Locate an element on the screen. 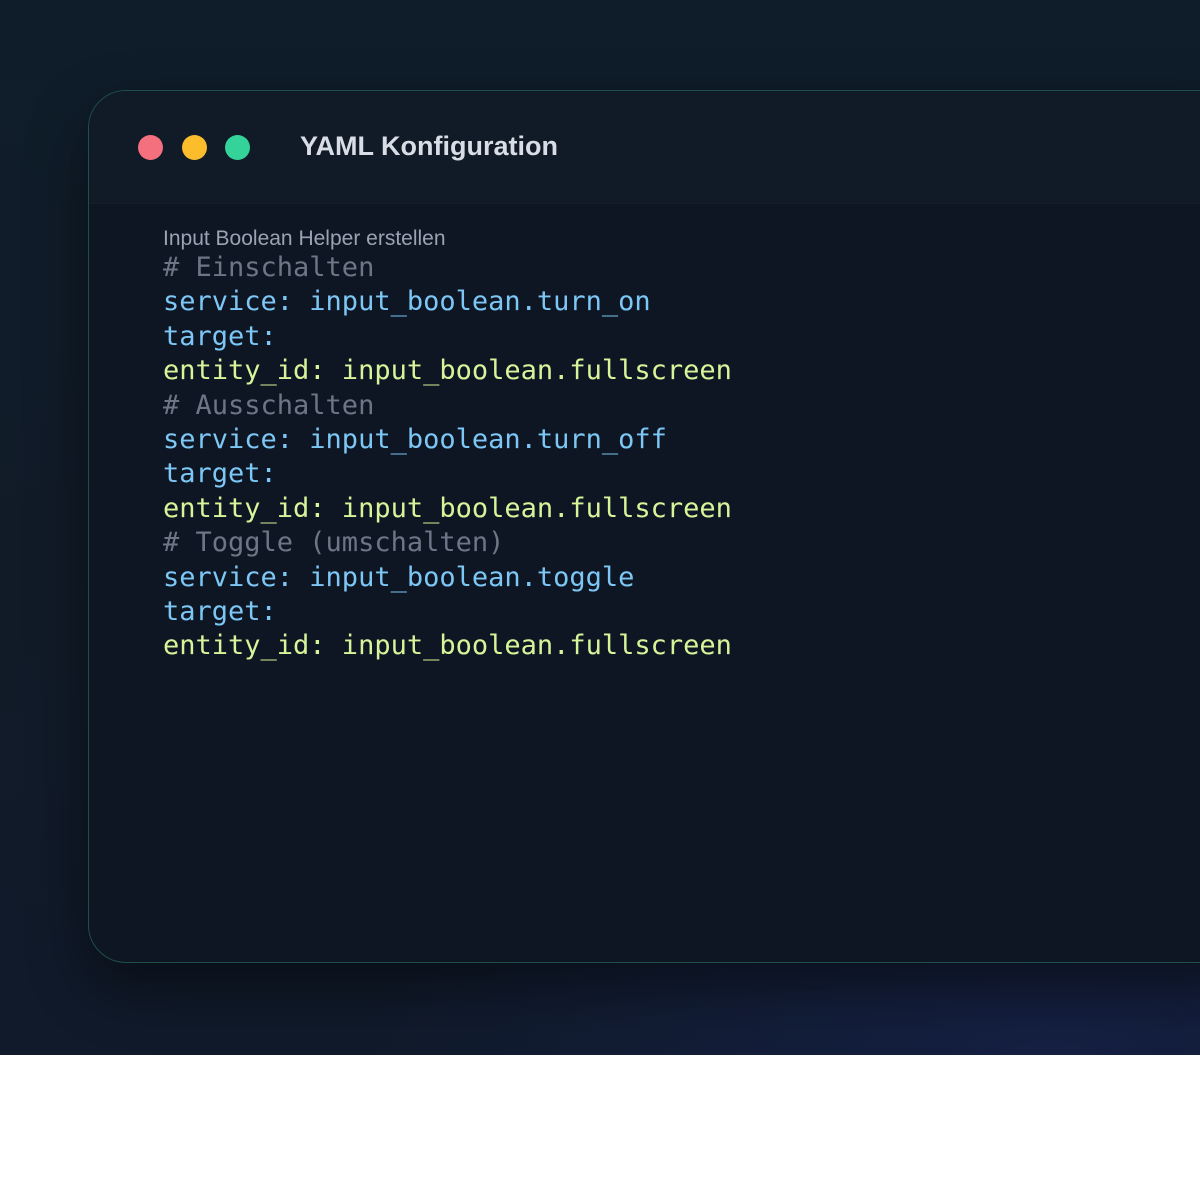 This screenshot has width=1200, height=1200. maximize-button is located at coordinates (237, 147).